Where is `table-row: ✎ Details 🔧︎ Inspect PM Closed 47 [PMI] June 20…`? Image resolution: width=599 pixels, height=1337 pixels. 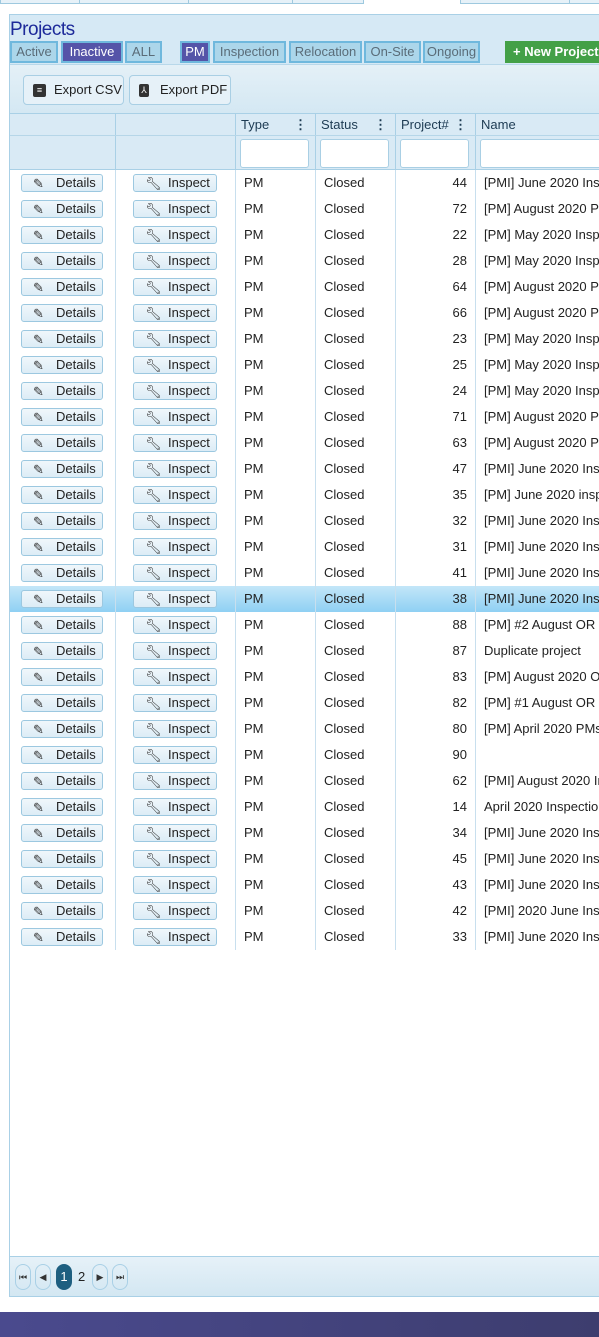 table-row: ✎ Details 🔧︎ Inspect PM Closed 47 [PMI] June 20… is located at coordinates (304, 469).